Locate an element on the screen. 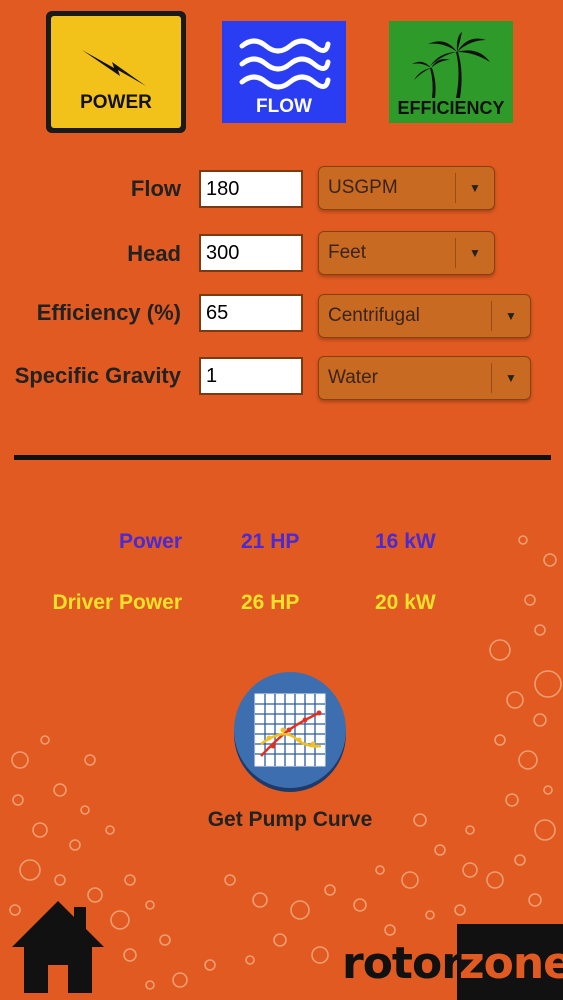  chart-grid-icon is located at coordinates (290, 730).